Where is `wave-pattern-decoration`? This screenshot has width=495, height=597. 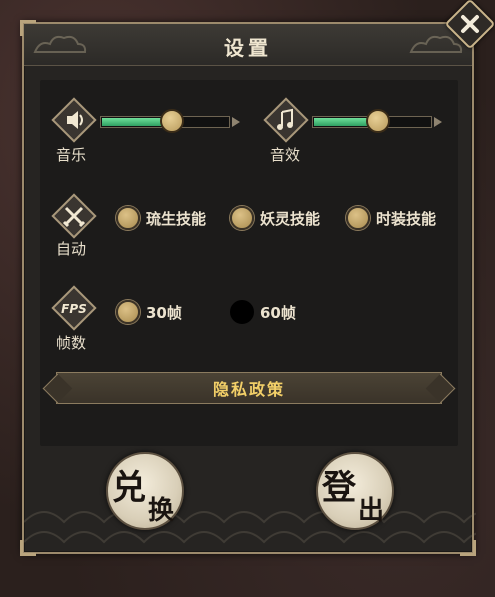
wave-pattern-decoration is located at coordinates (250, 527).